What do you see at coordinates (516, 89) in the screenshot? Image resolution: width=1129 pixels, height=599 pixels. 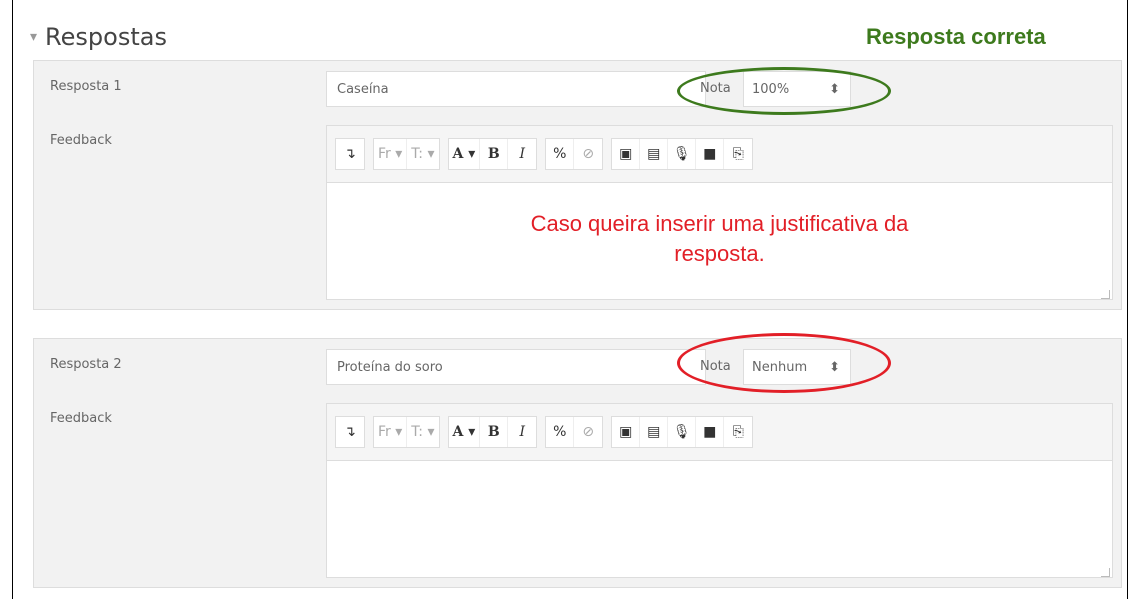 I see `answer-input: Caseína` at bounding box center [516, 89].